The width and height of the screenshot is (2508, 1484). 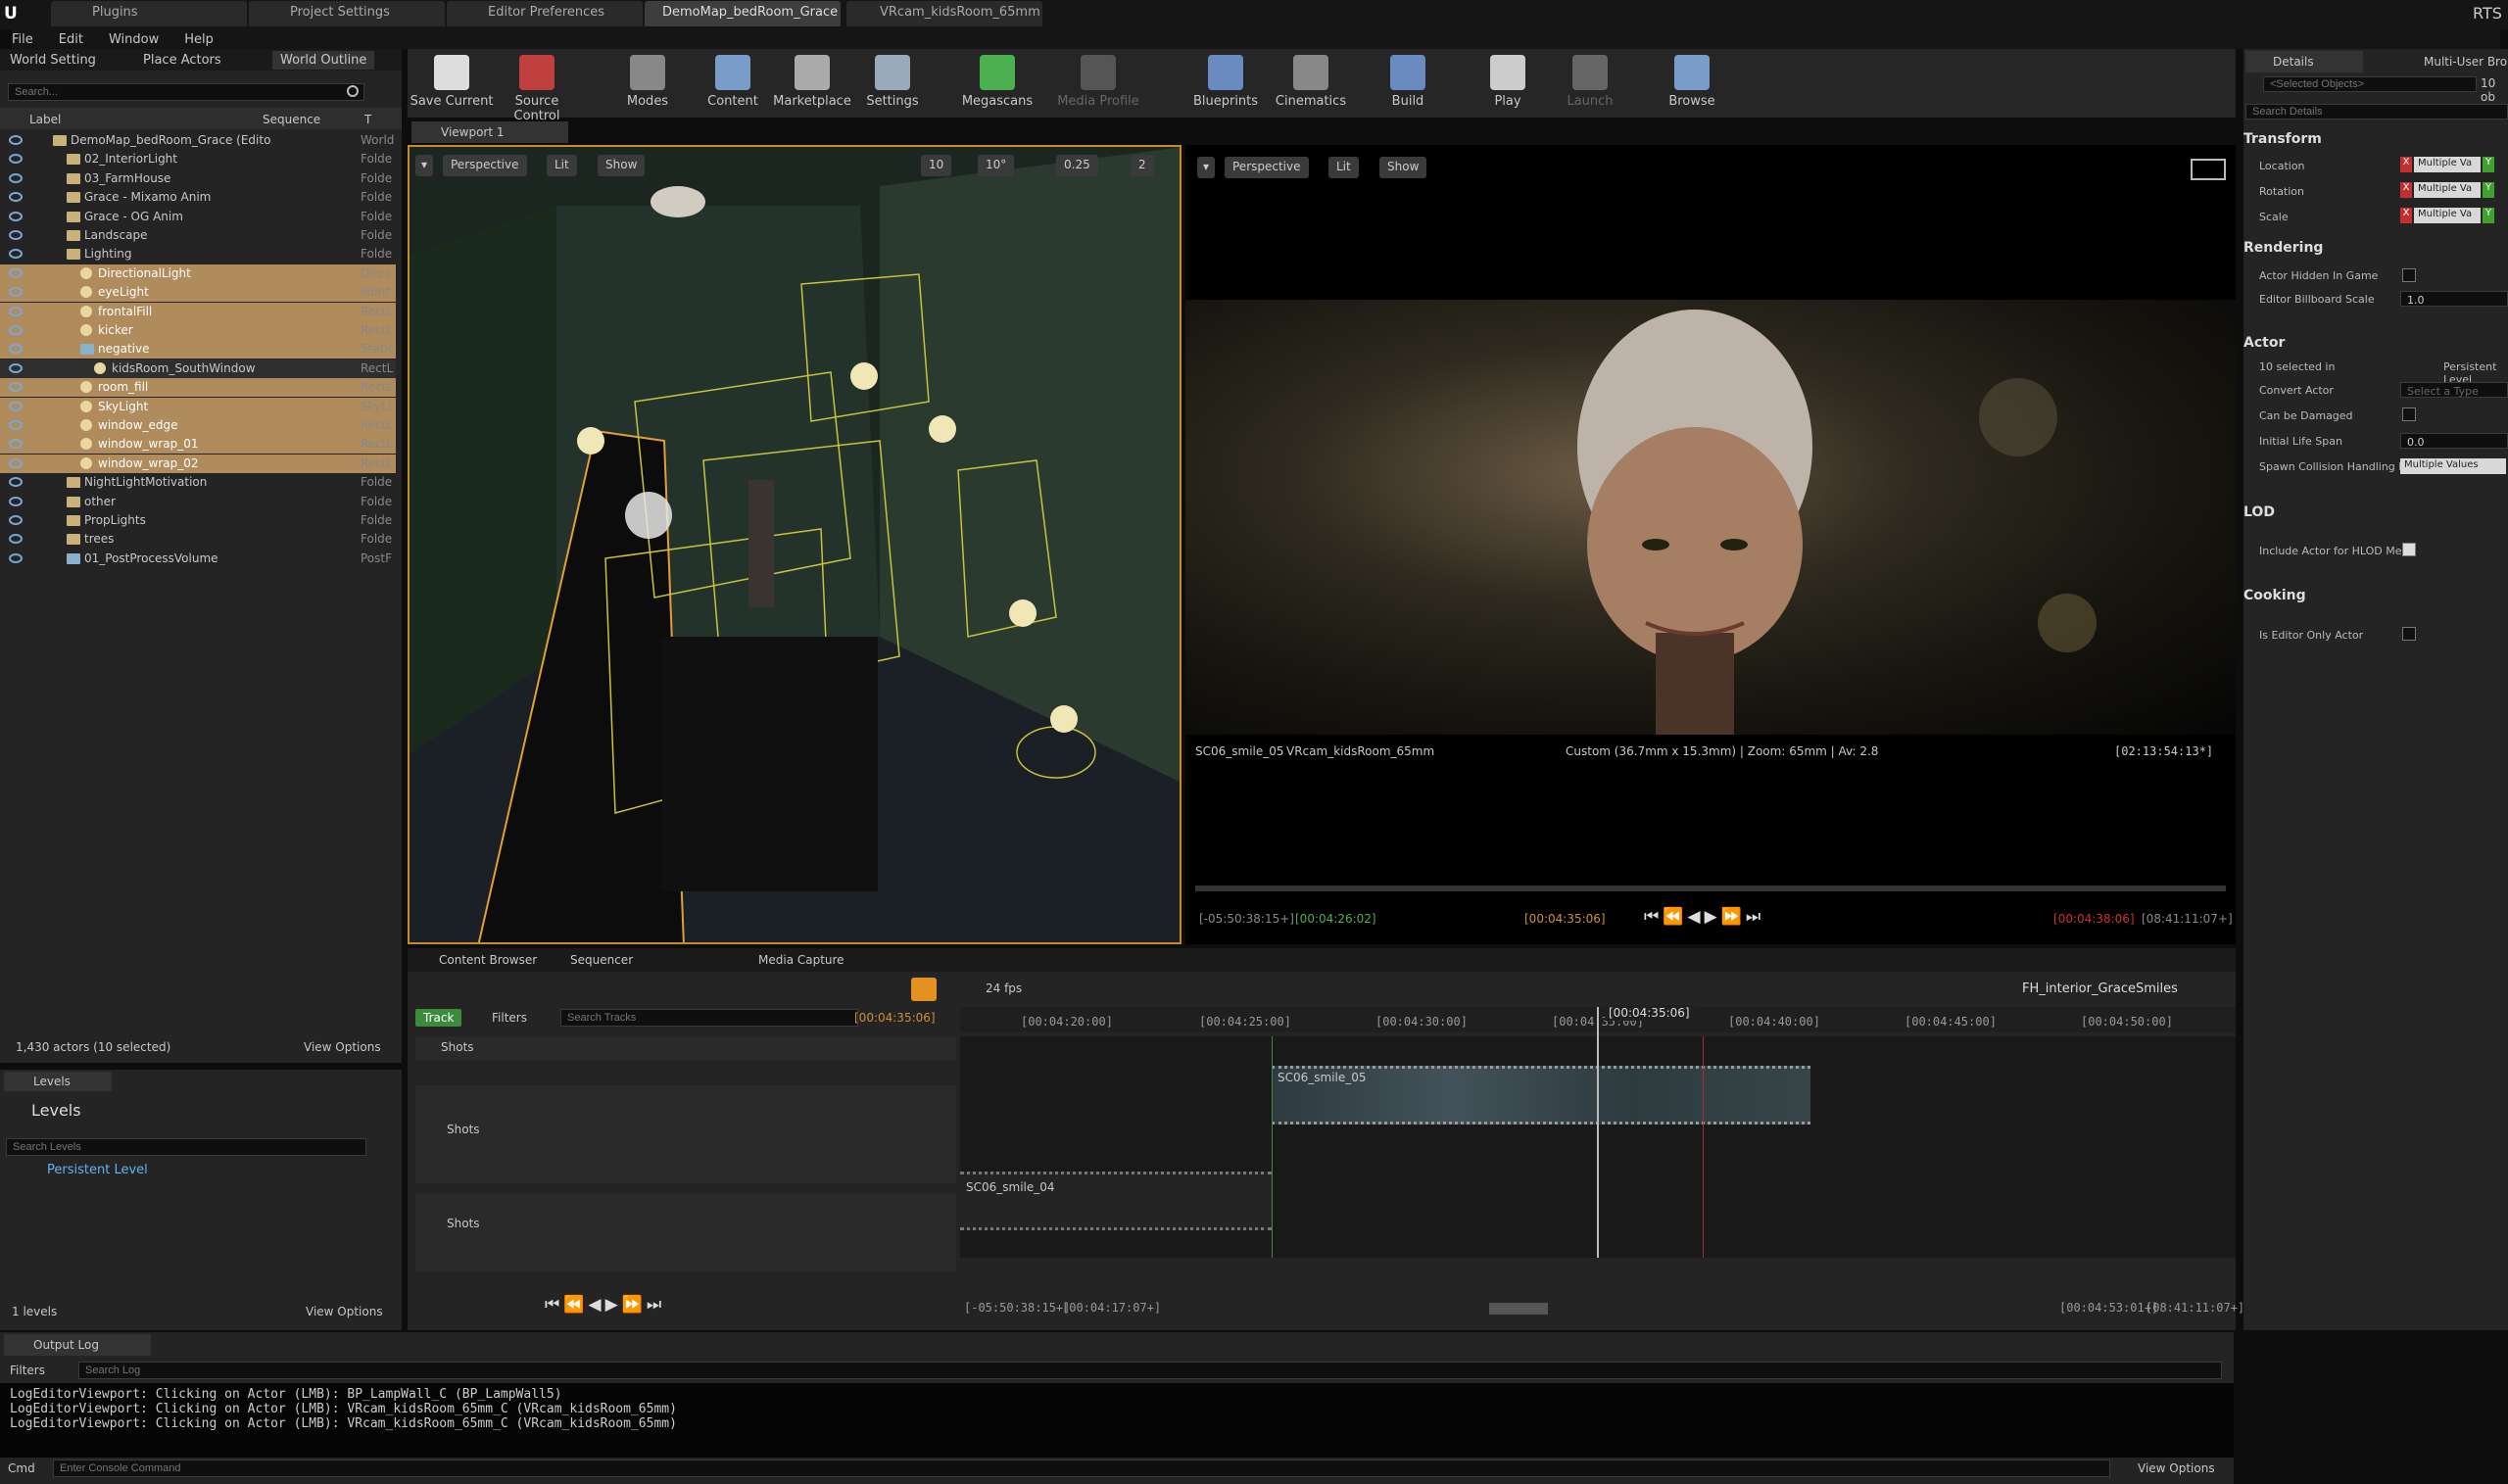 I want to click on col-sequence: Sequence, so click(x=291, y=119).